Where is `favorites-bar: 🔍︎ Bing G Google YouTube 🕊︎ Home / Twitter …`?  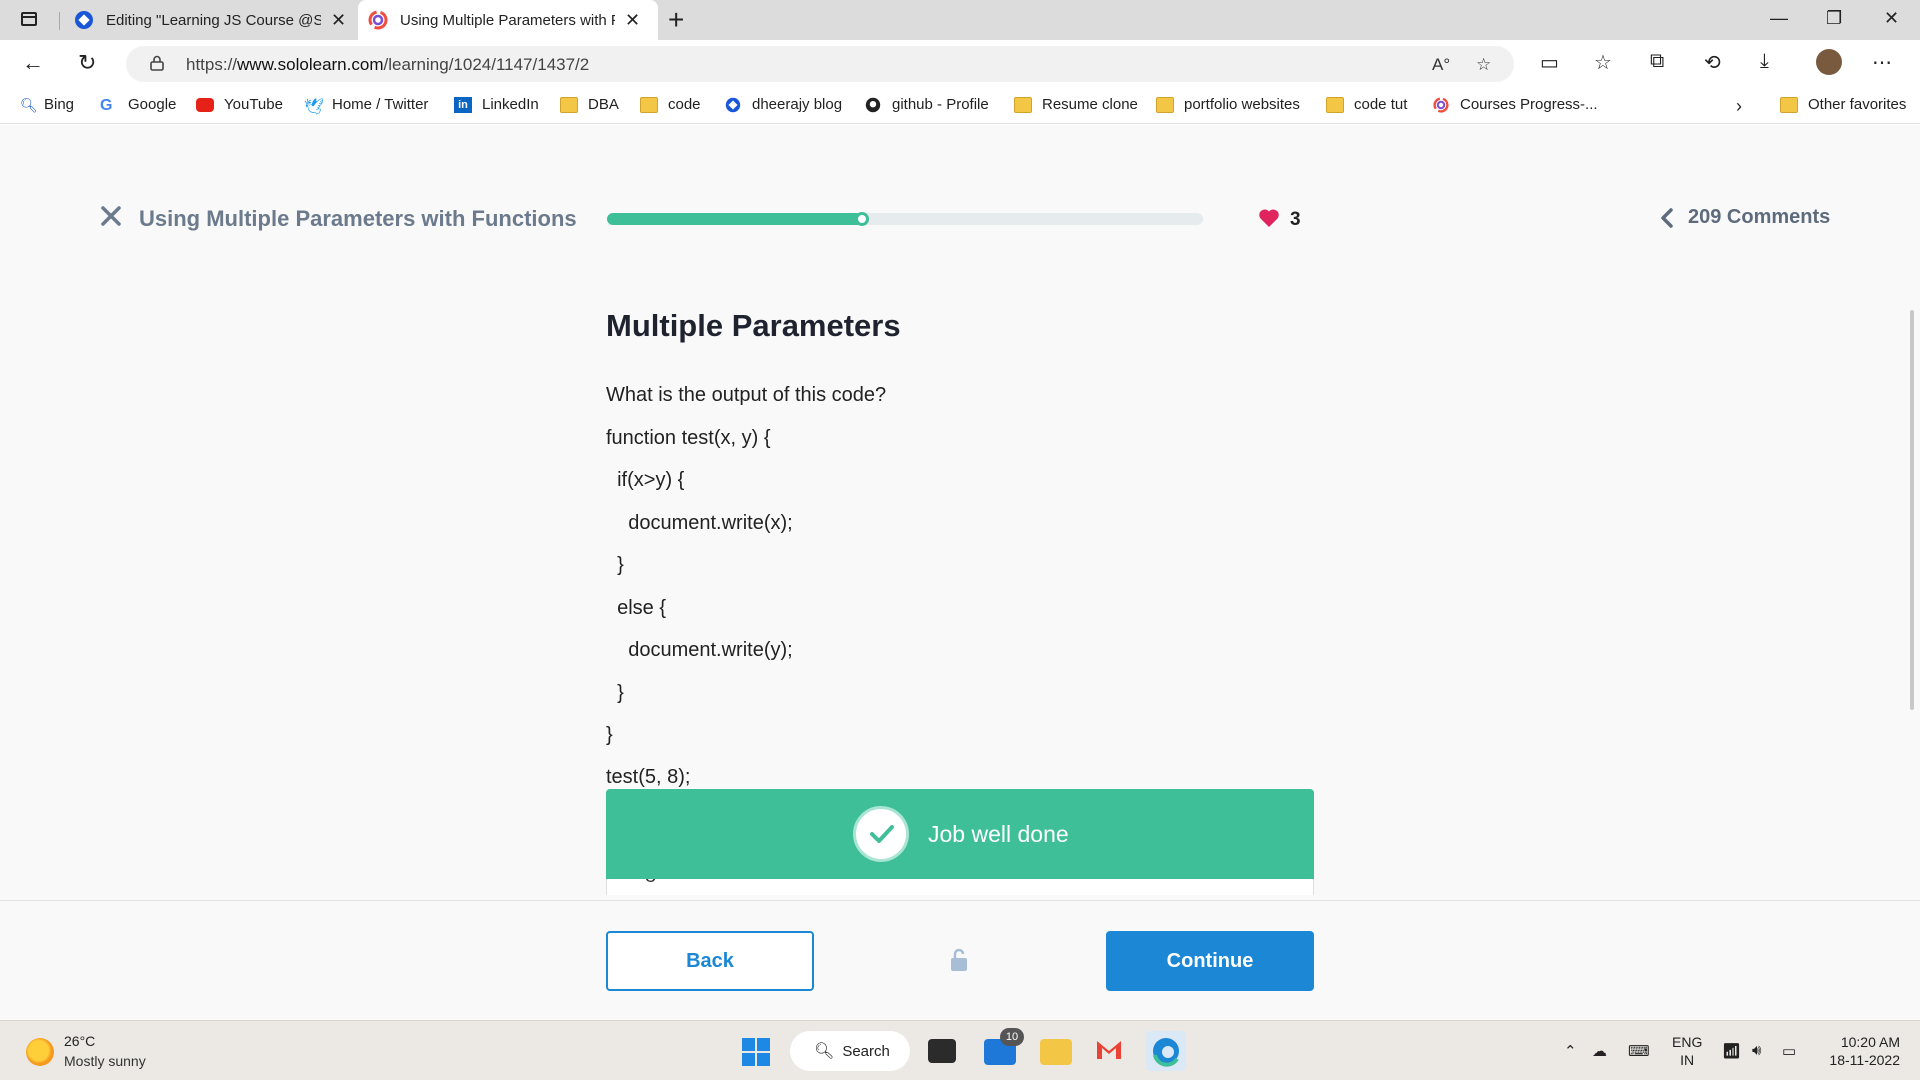 favorites-bar: 🔍︎ Bing G Google YouTube 🕊︎ Home / Twitter … is located at coordinates (960, 106).